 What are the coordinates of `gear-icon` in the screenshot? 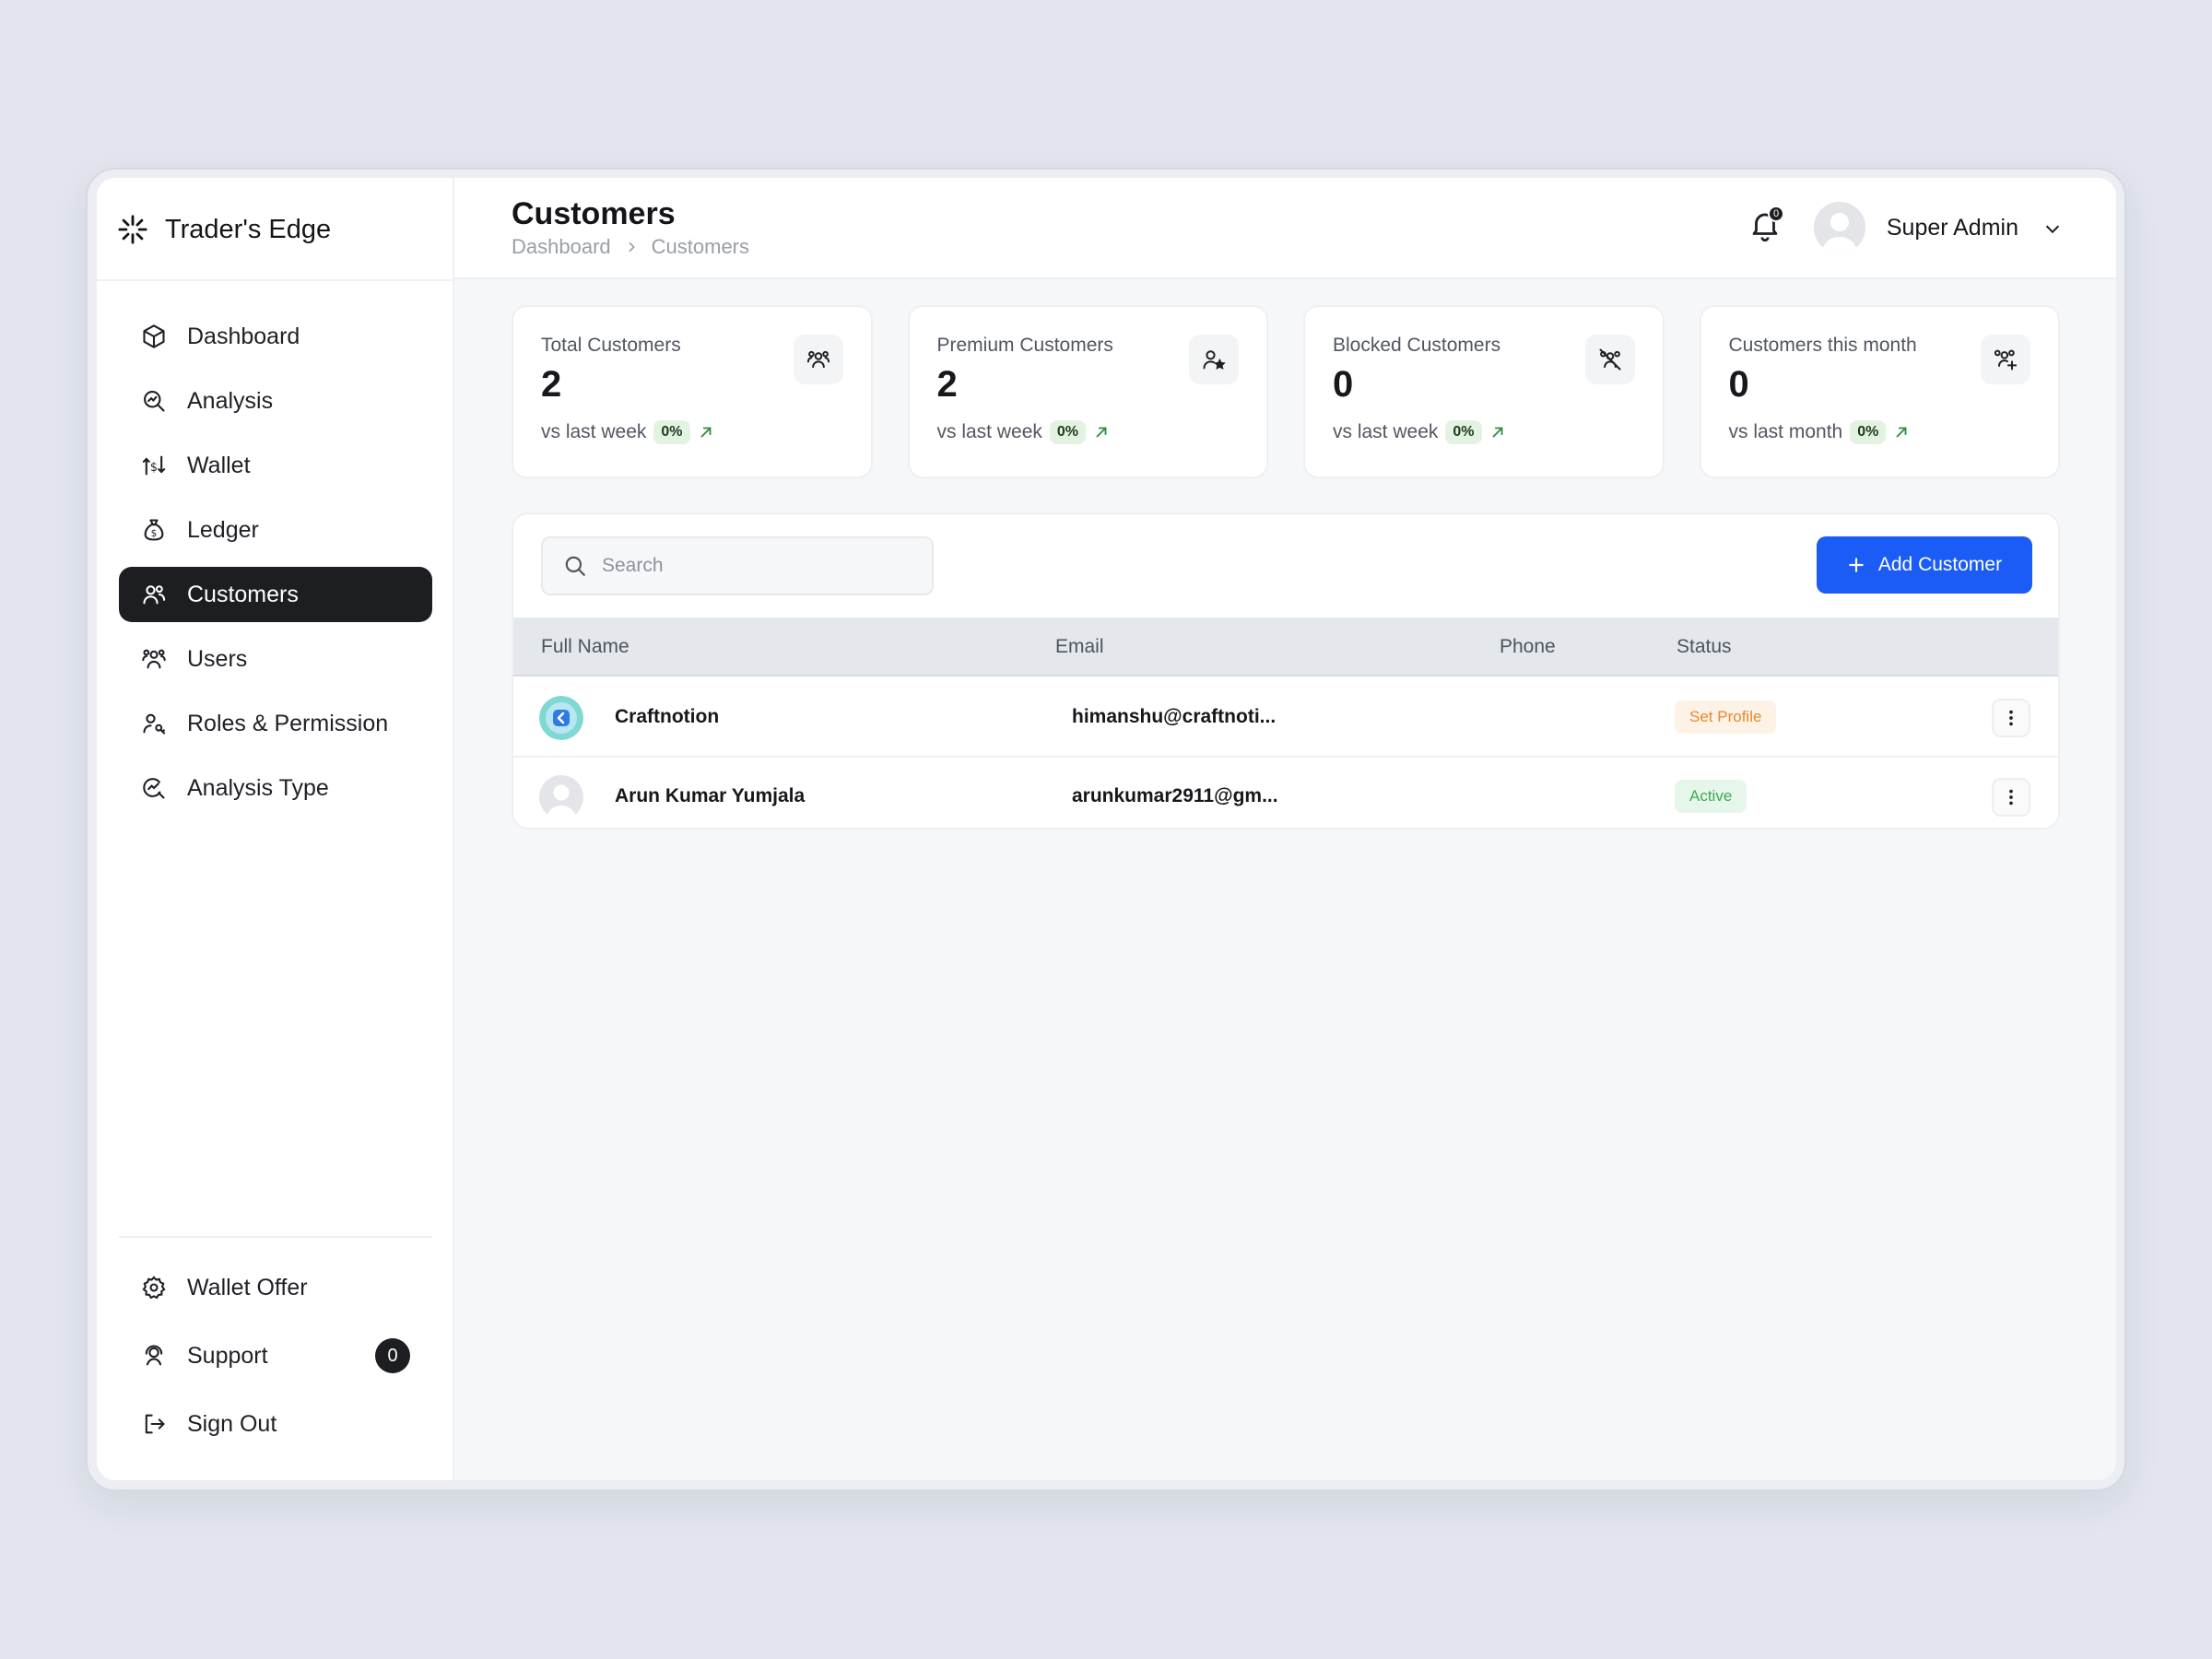 It's located at (154, 1288).